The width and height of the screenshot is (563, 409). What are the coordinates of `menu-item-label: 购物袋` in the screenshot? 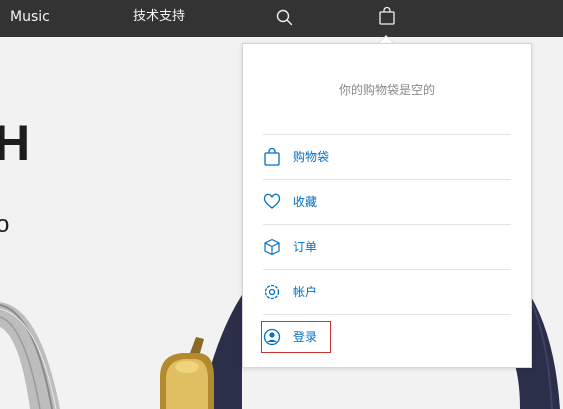 It's located at (311, 157).